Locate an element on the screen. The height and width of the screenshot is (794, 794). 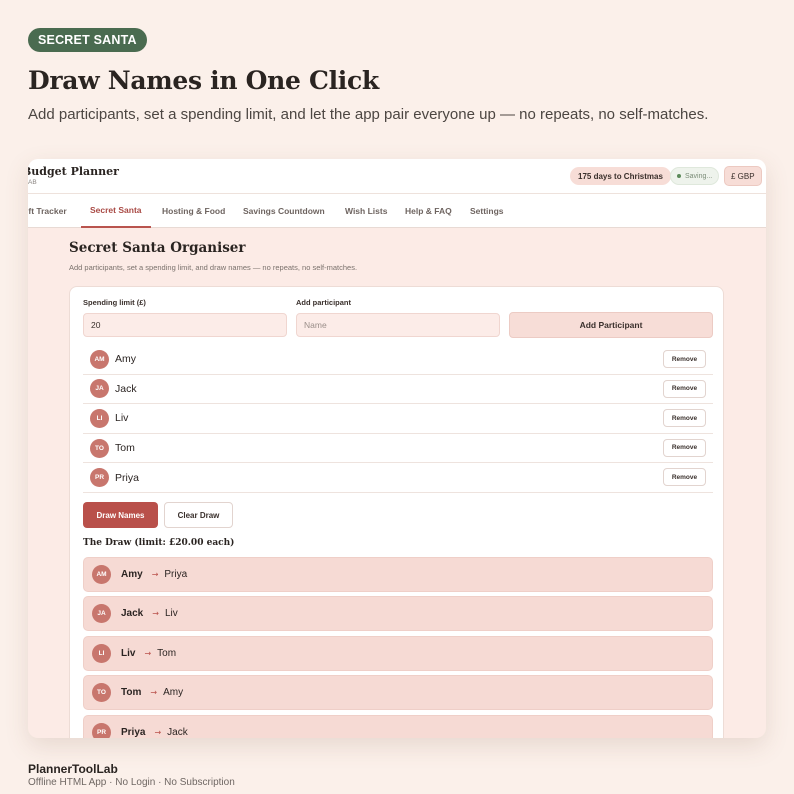
participant-name: Tom is located at coordinates (125, 448).